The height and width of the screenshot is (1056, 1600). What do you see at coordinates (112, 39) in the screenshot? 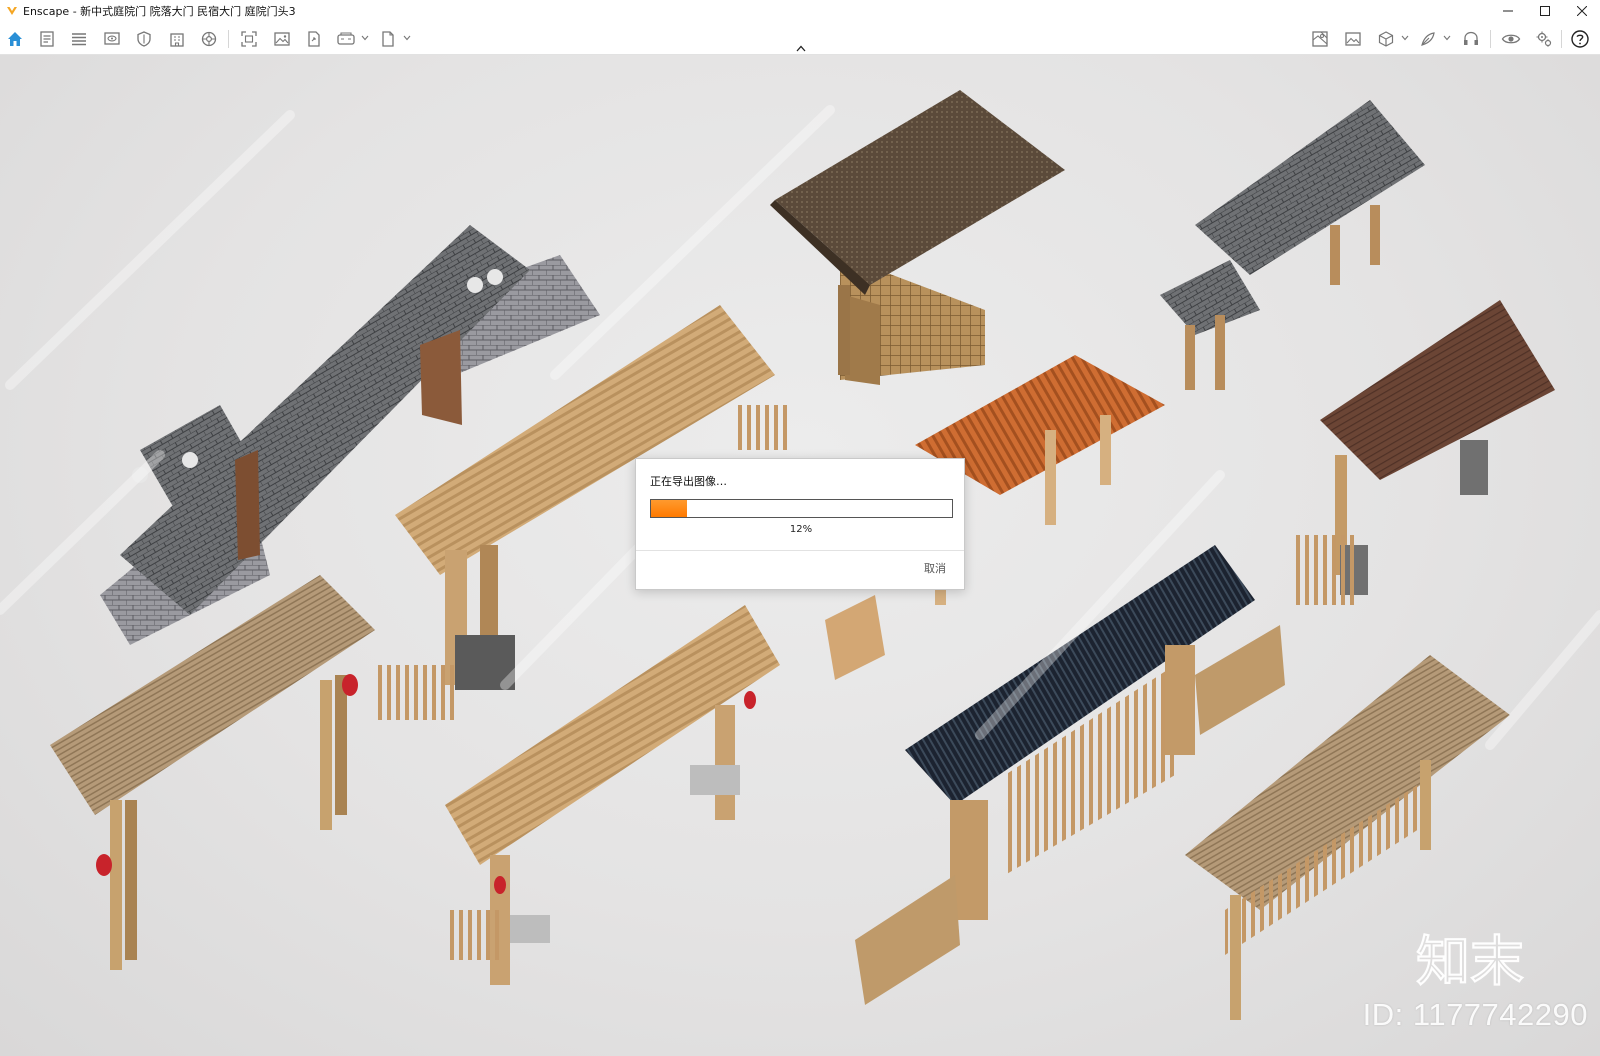
I see `monitor-eye-icon` at bounding box center [112, 39].